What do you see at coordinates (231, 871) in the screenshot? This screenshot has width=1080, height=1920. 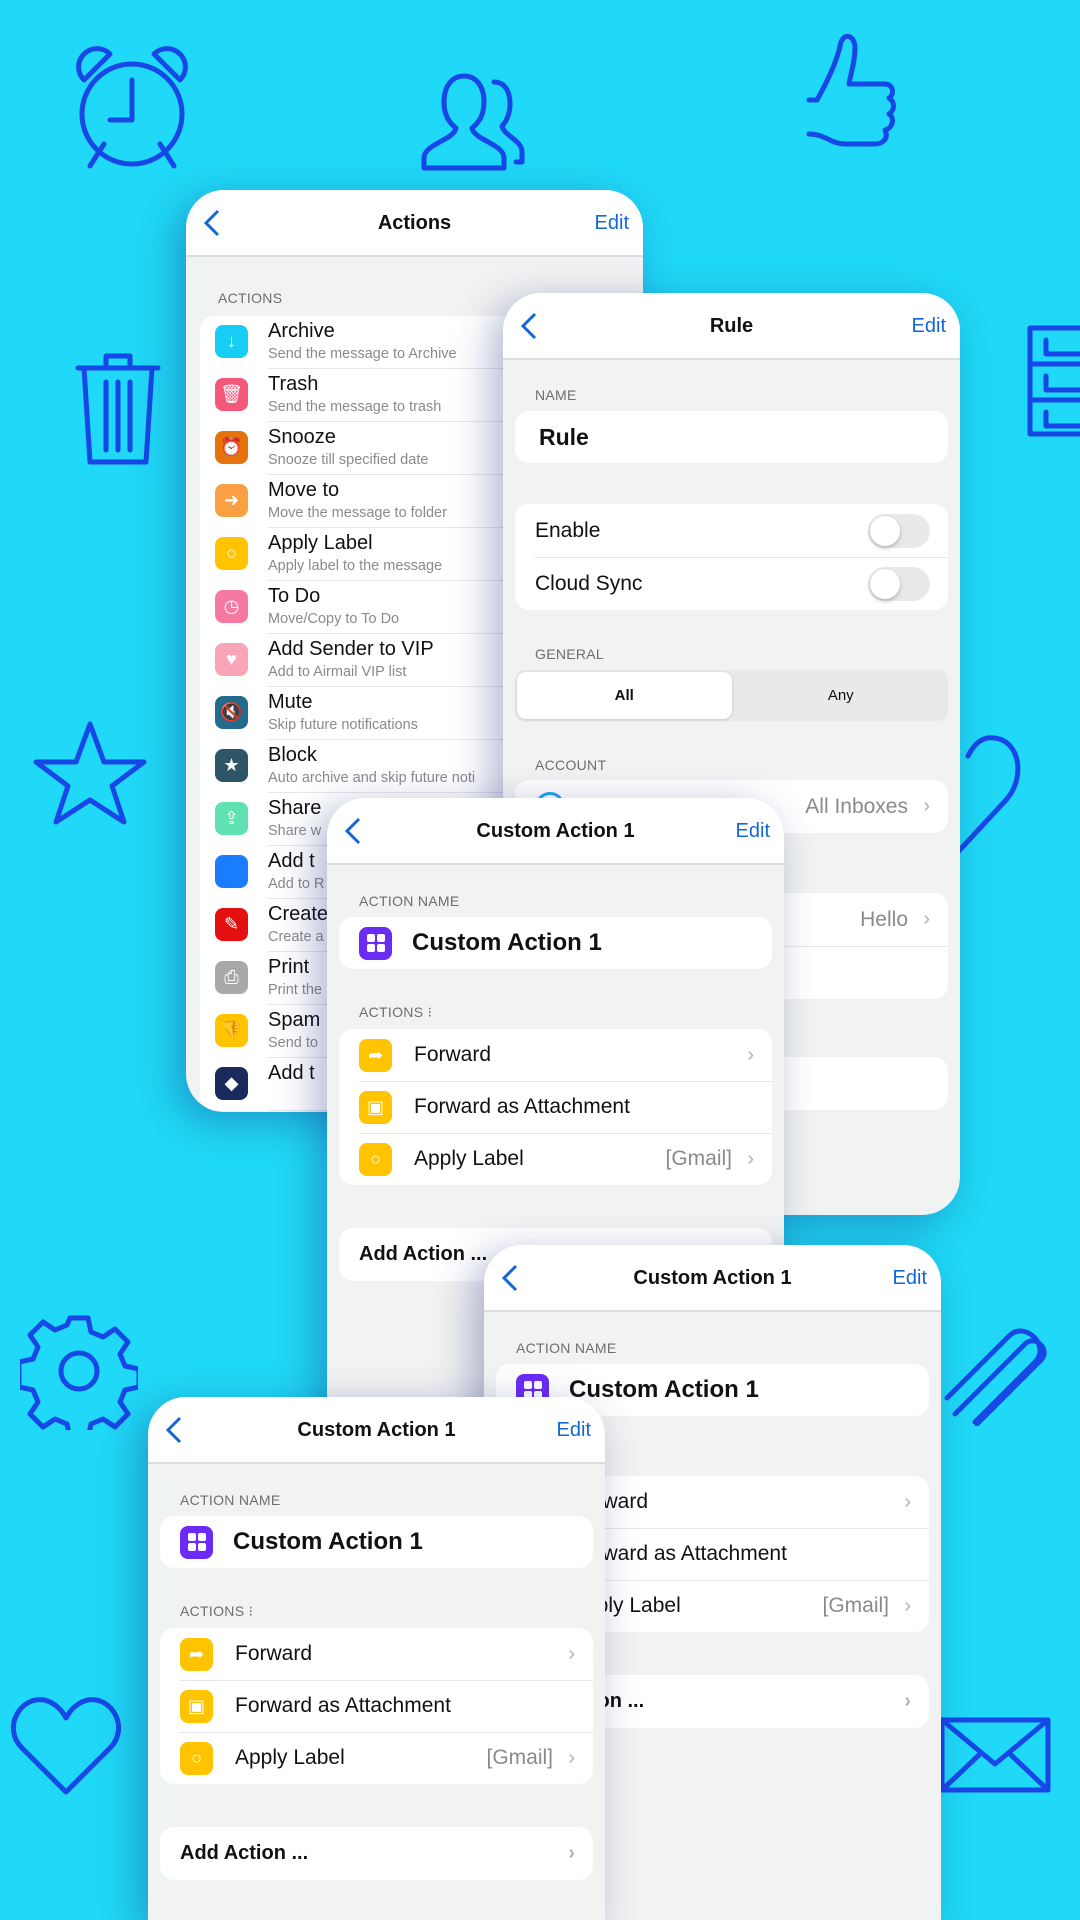 I see `app-icon` at bounding box center [231, 871].